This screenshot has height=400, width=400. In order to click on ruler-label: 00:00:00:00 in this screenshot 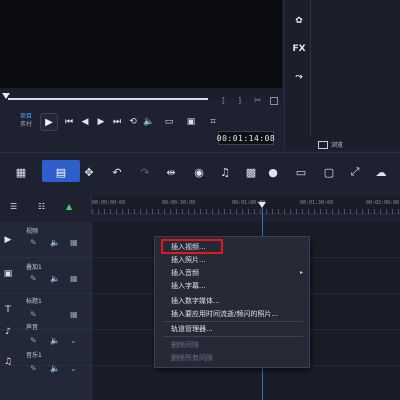, I will do `click(109, 203)`.